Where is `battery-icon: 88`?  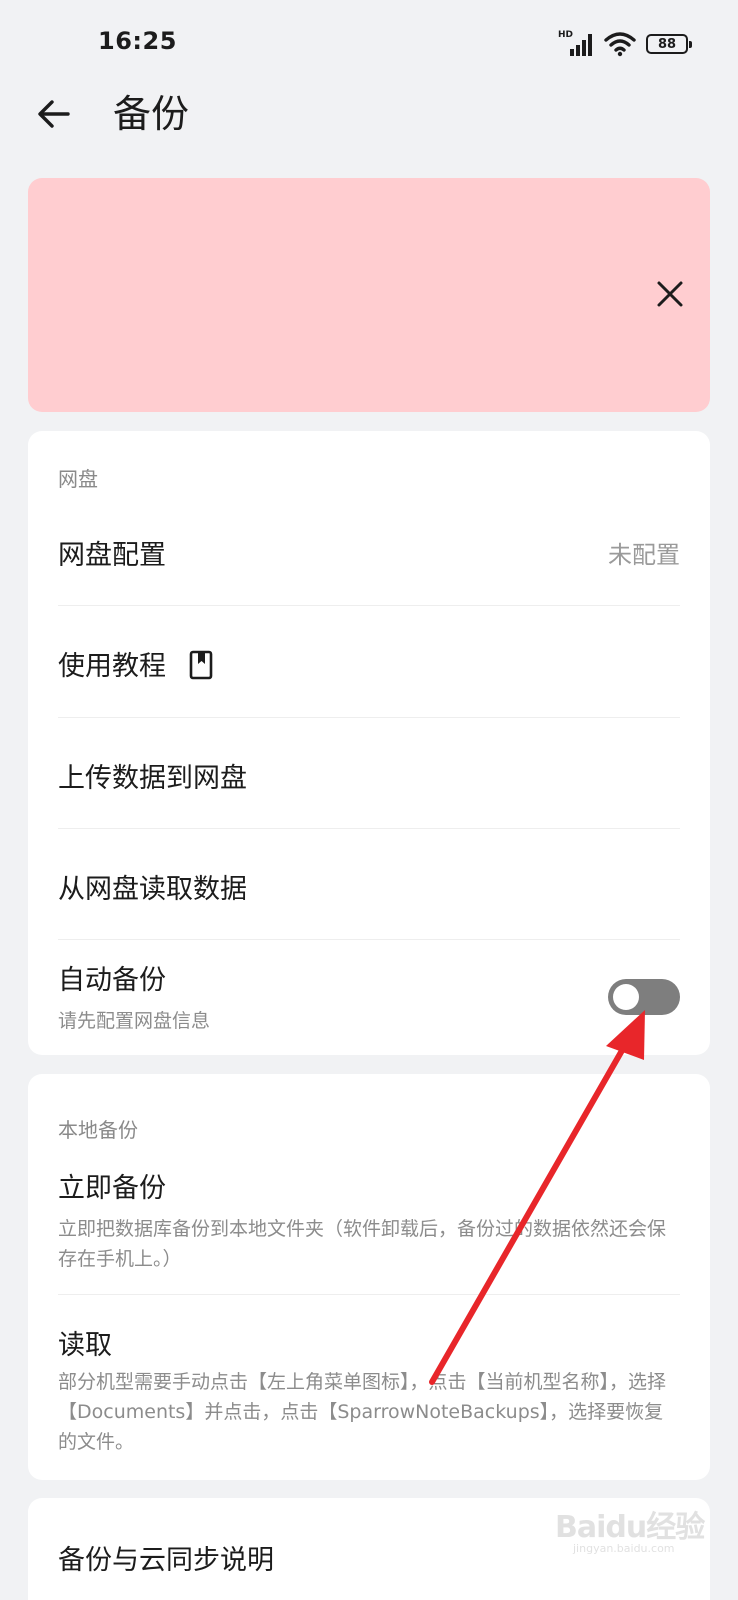
battery-icon: 88 is located at coordinates (669, 44).